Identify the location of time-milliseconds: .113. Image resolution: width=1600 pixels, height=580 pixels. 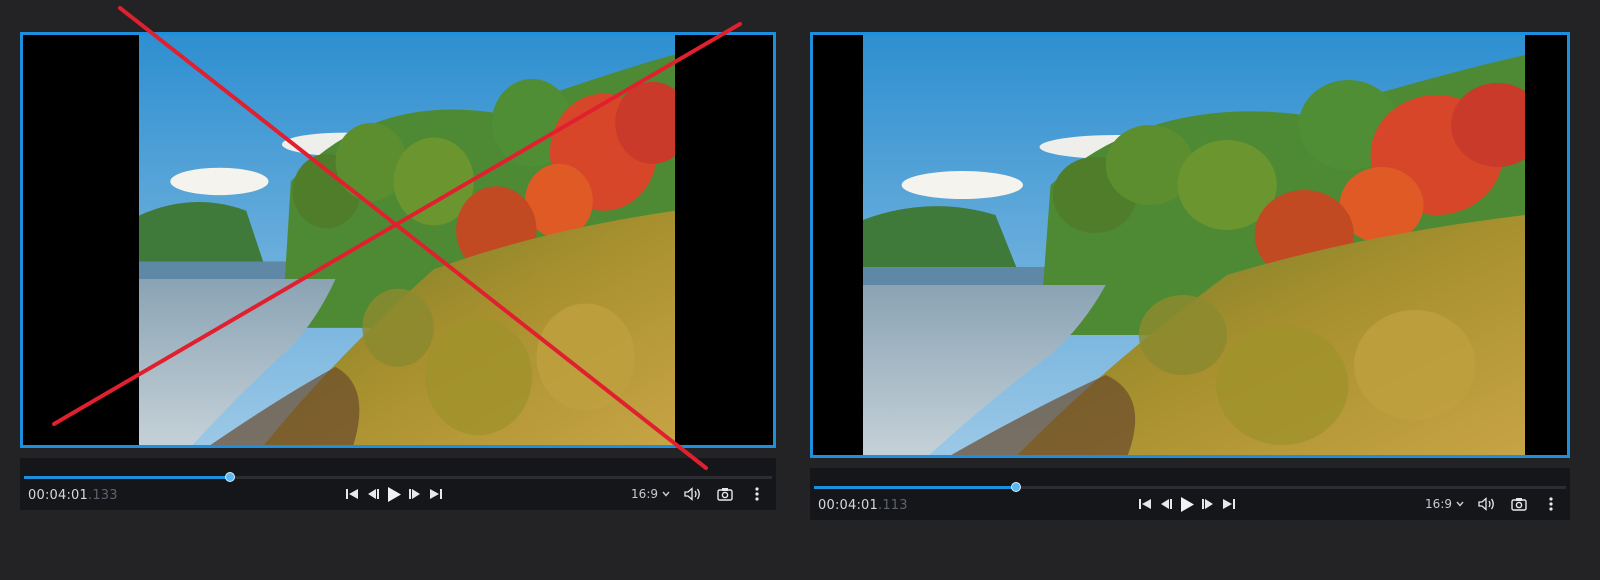
(893, 505).